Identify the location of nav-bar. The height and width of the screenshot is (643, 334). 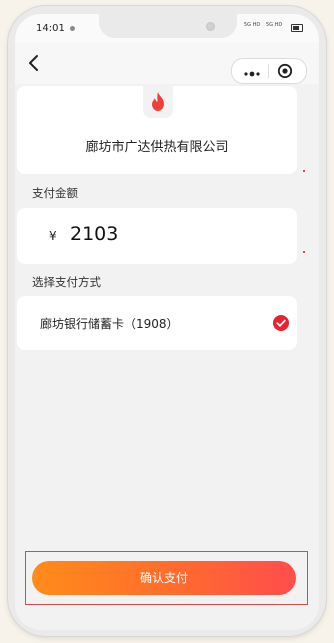
(167, 63).